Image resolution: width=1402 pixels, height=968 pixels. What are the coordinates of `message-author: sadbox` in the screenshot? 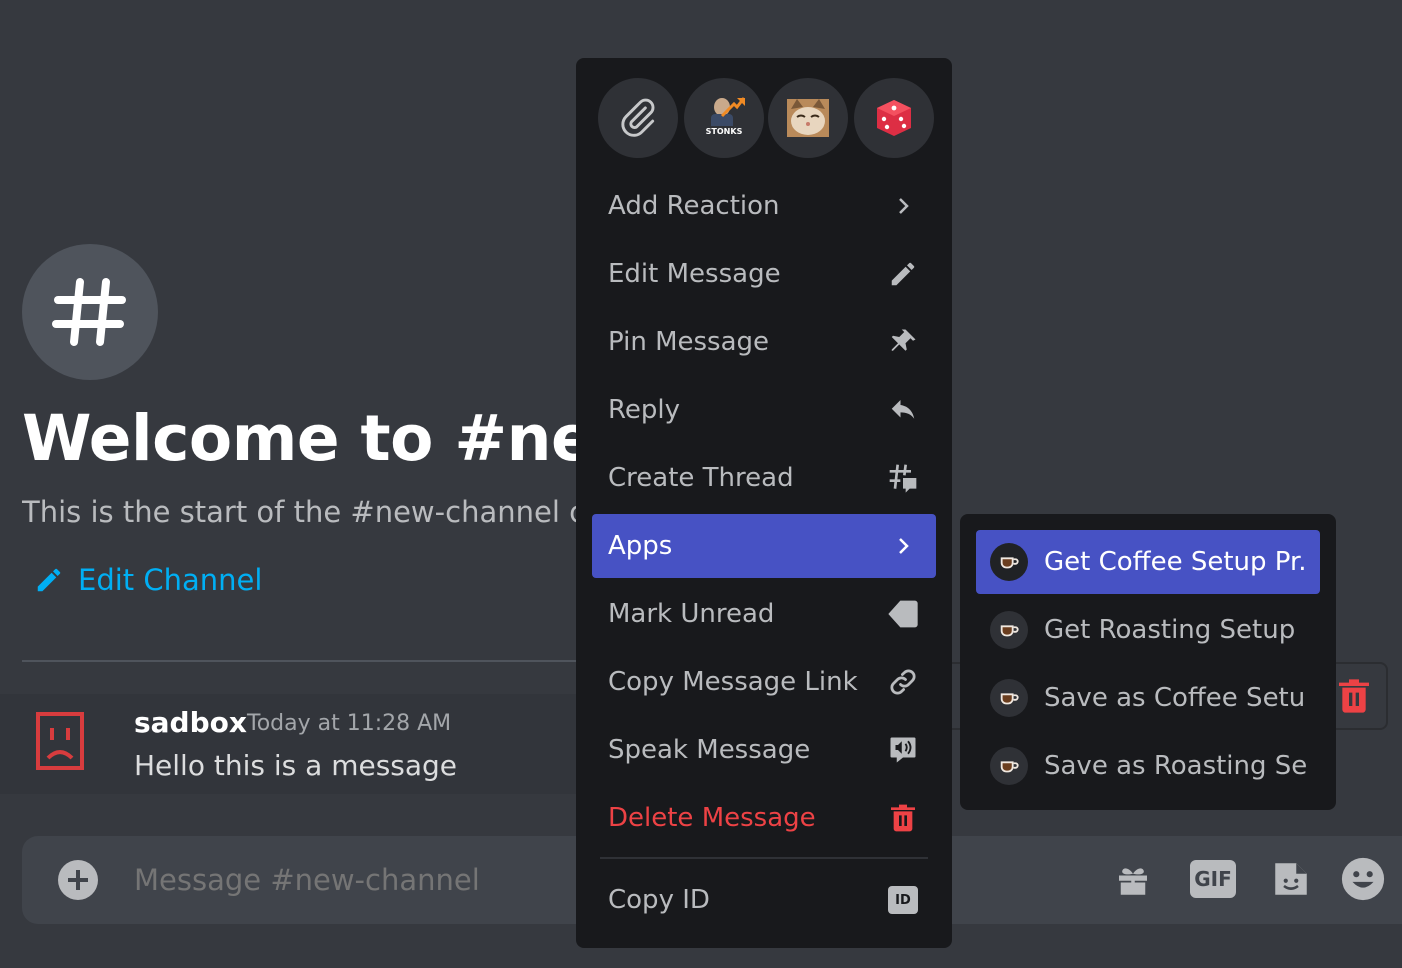 It's located at (190, 723).